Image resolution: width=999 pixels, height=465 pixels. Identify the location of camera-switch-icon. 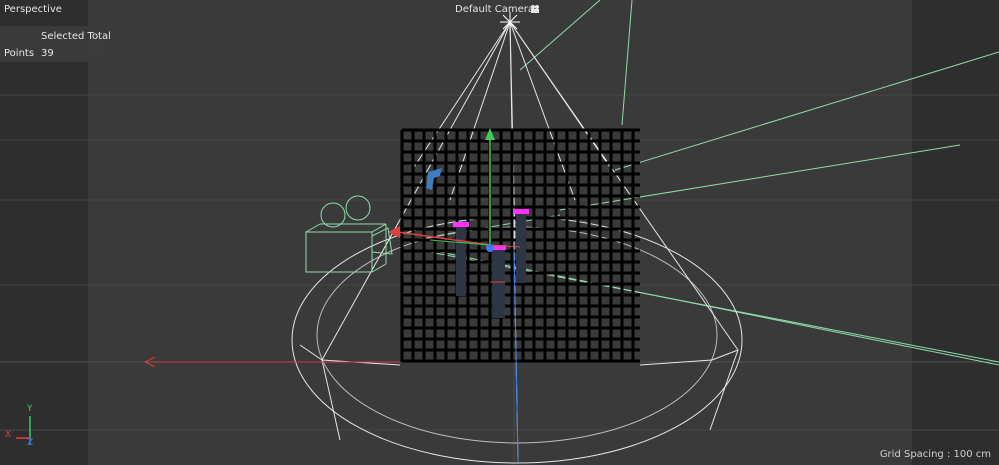
(535, 9).